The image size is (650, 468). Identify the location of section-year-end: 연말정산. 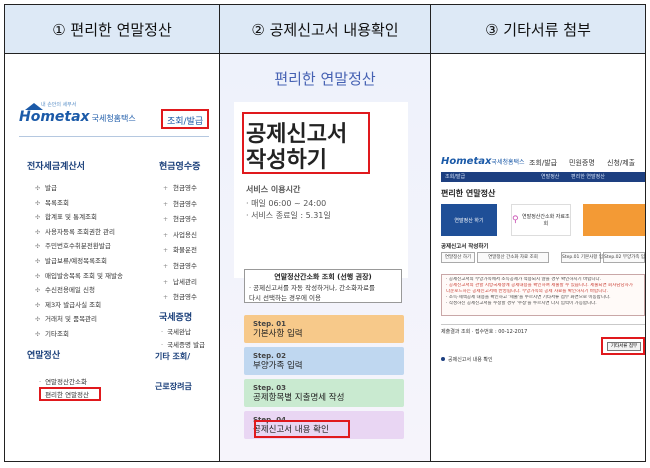
(44, 356).